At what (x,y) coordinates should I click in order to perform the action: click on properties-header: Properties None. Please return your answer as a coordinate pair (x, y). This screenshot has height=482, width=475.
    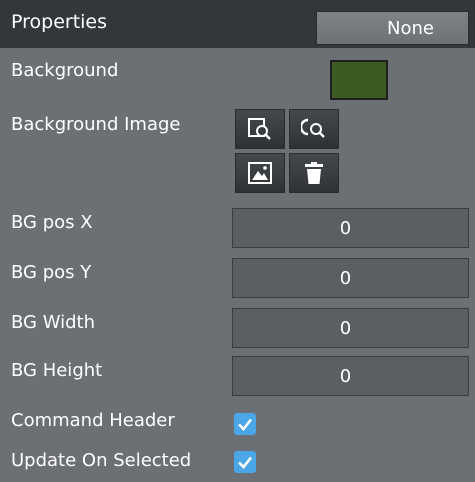
    Looking at the image, I should click on (237, 24).